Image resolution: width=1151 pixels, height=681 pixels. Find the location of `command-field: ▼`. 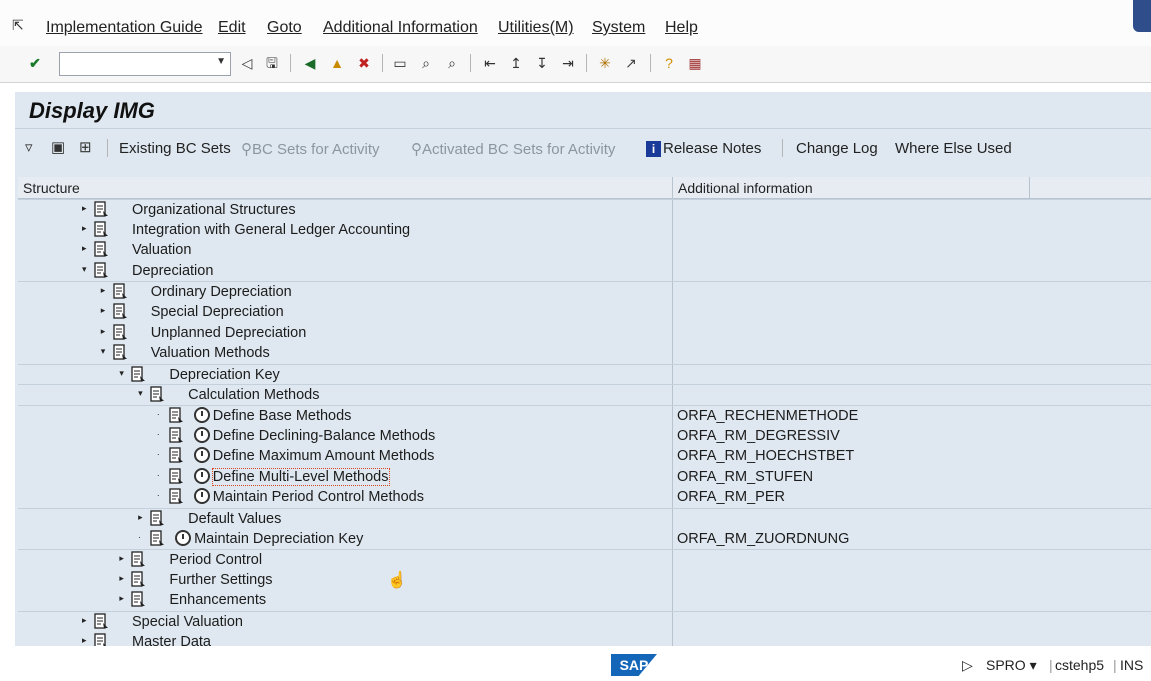

command-field: ▼ is located at coordinates (145, 64).